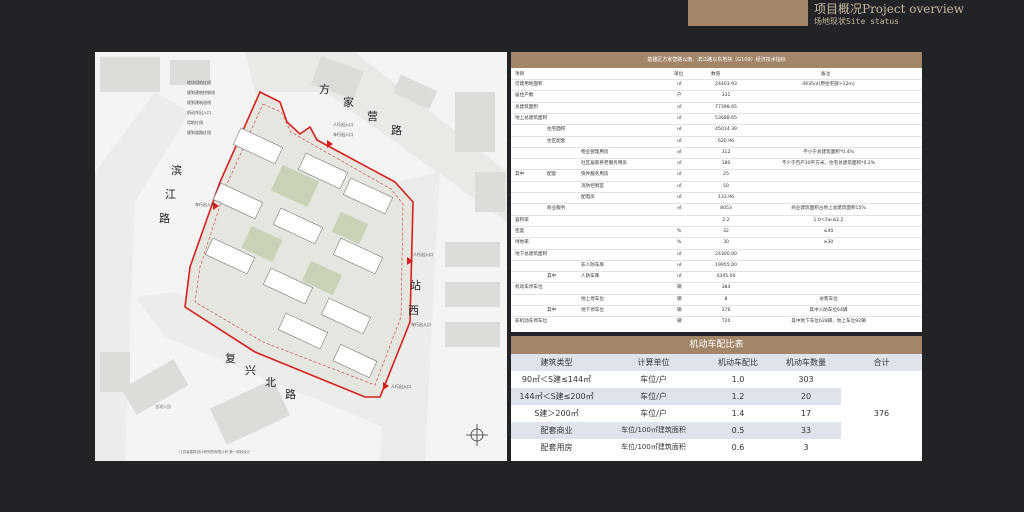 This screenshot has height=512, width=1024. What do you see at coordinates (592, 265) in the screenshot?
I see `tt-cell-c3: 非人防车库` at bounding box center [592, 265].